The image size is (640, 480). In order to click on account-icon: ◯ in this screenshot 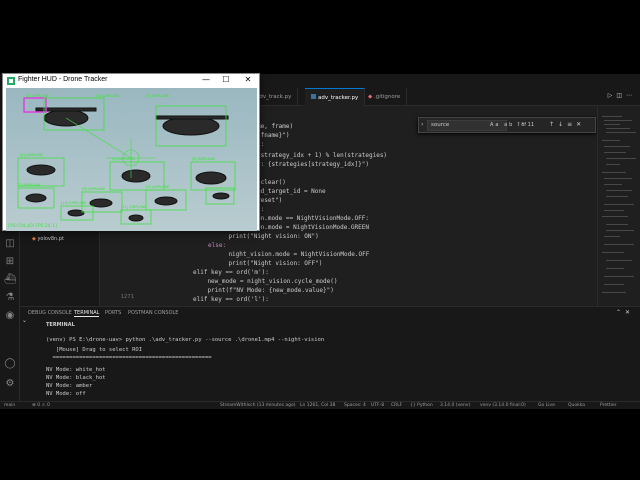, I will do `click(10, 364)`.